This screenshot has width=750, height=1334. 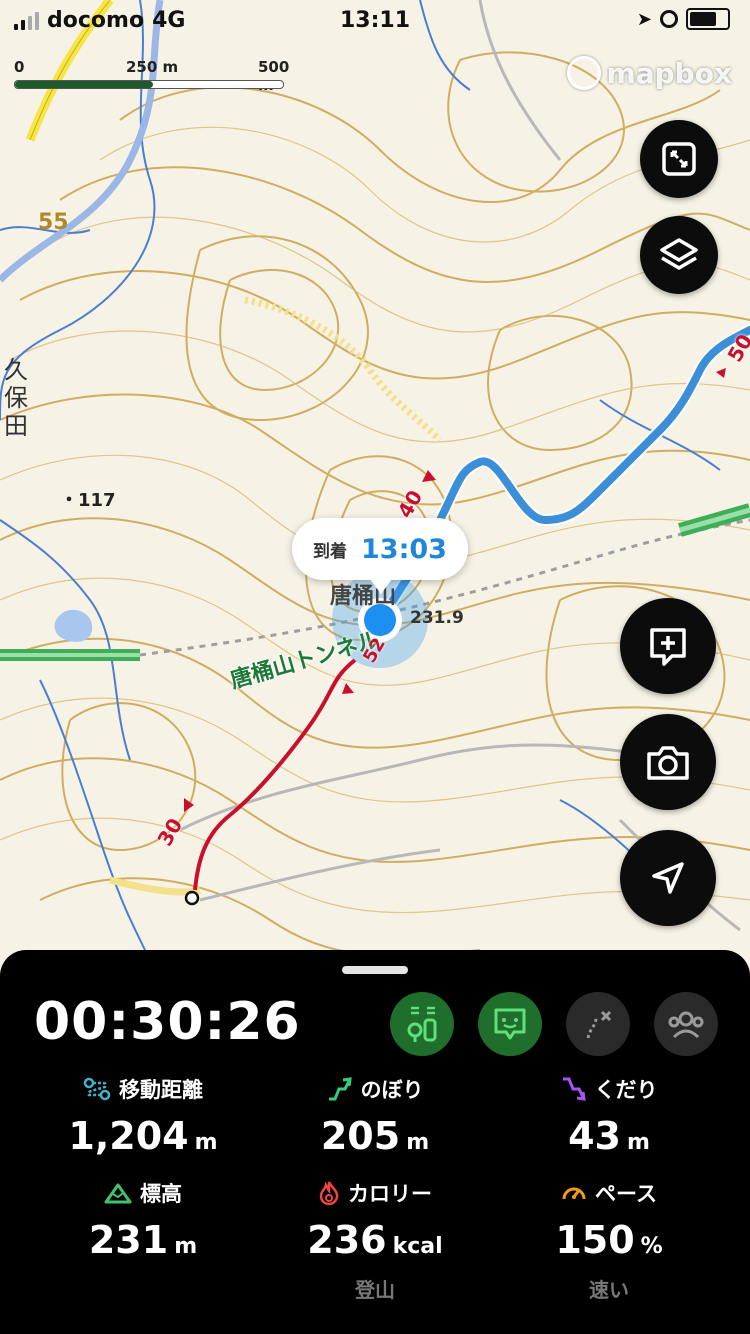 What do you see at coordinates (626, 1090) in the screenshot?
I see `stat-descent-label: くだり` at bounding box center [626, 1090].